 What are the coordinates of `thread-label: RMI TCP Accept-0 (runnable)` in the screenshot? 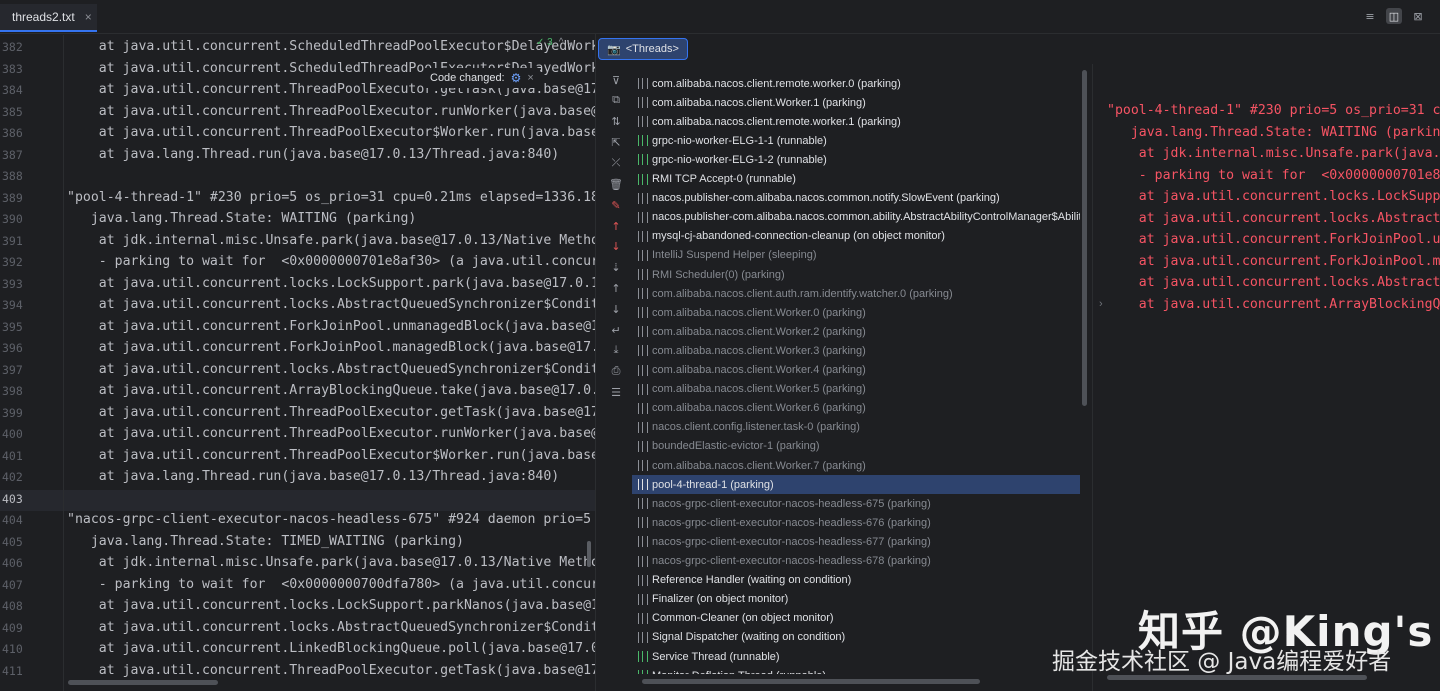 It's located at (724, 179).